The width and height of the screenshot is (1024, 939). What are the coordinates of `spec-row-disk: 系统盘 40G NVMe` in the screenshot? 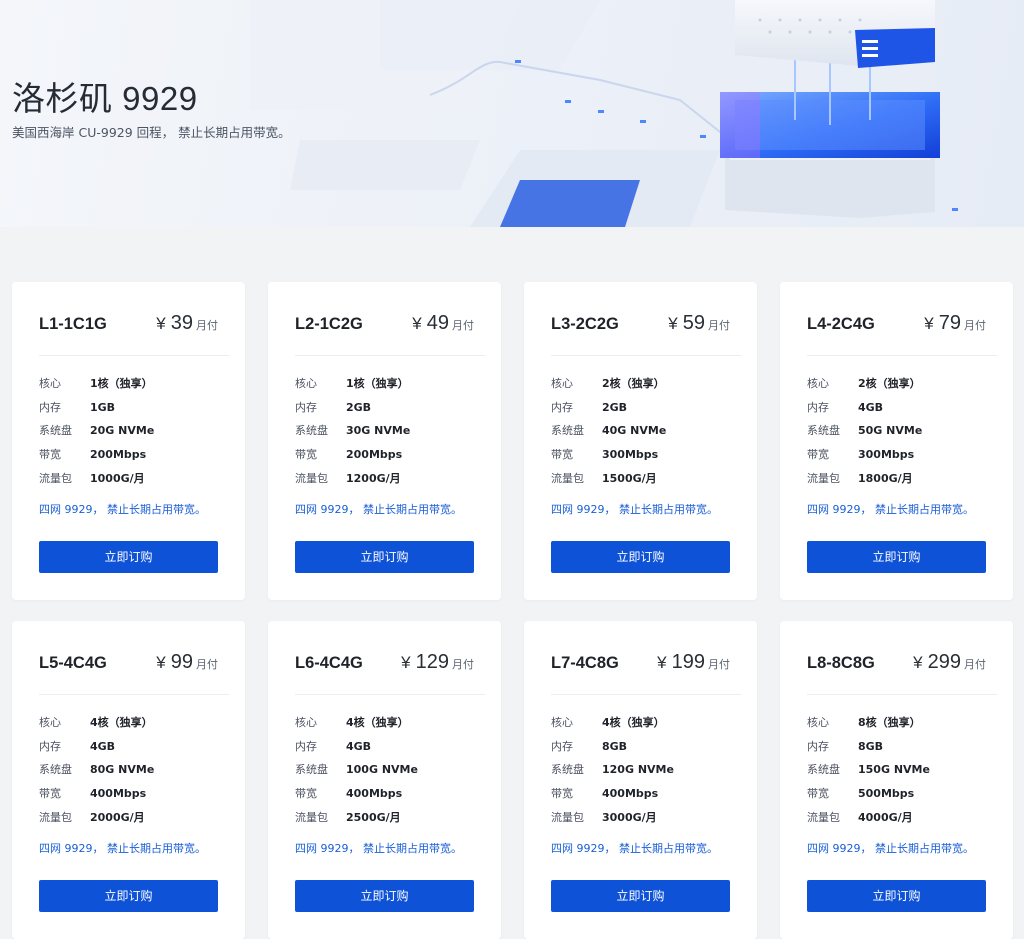 It's located at (646, 435).